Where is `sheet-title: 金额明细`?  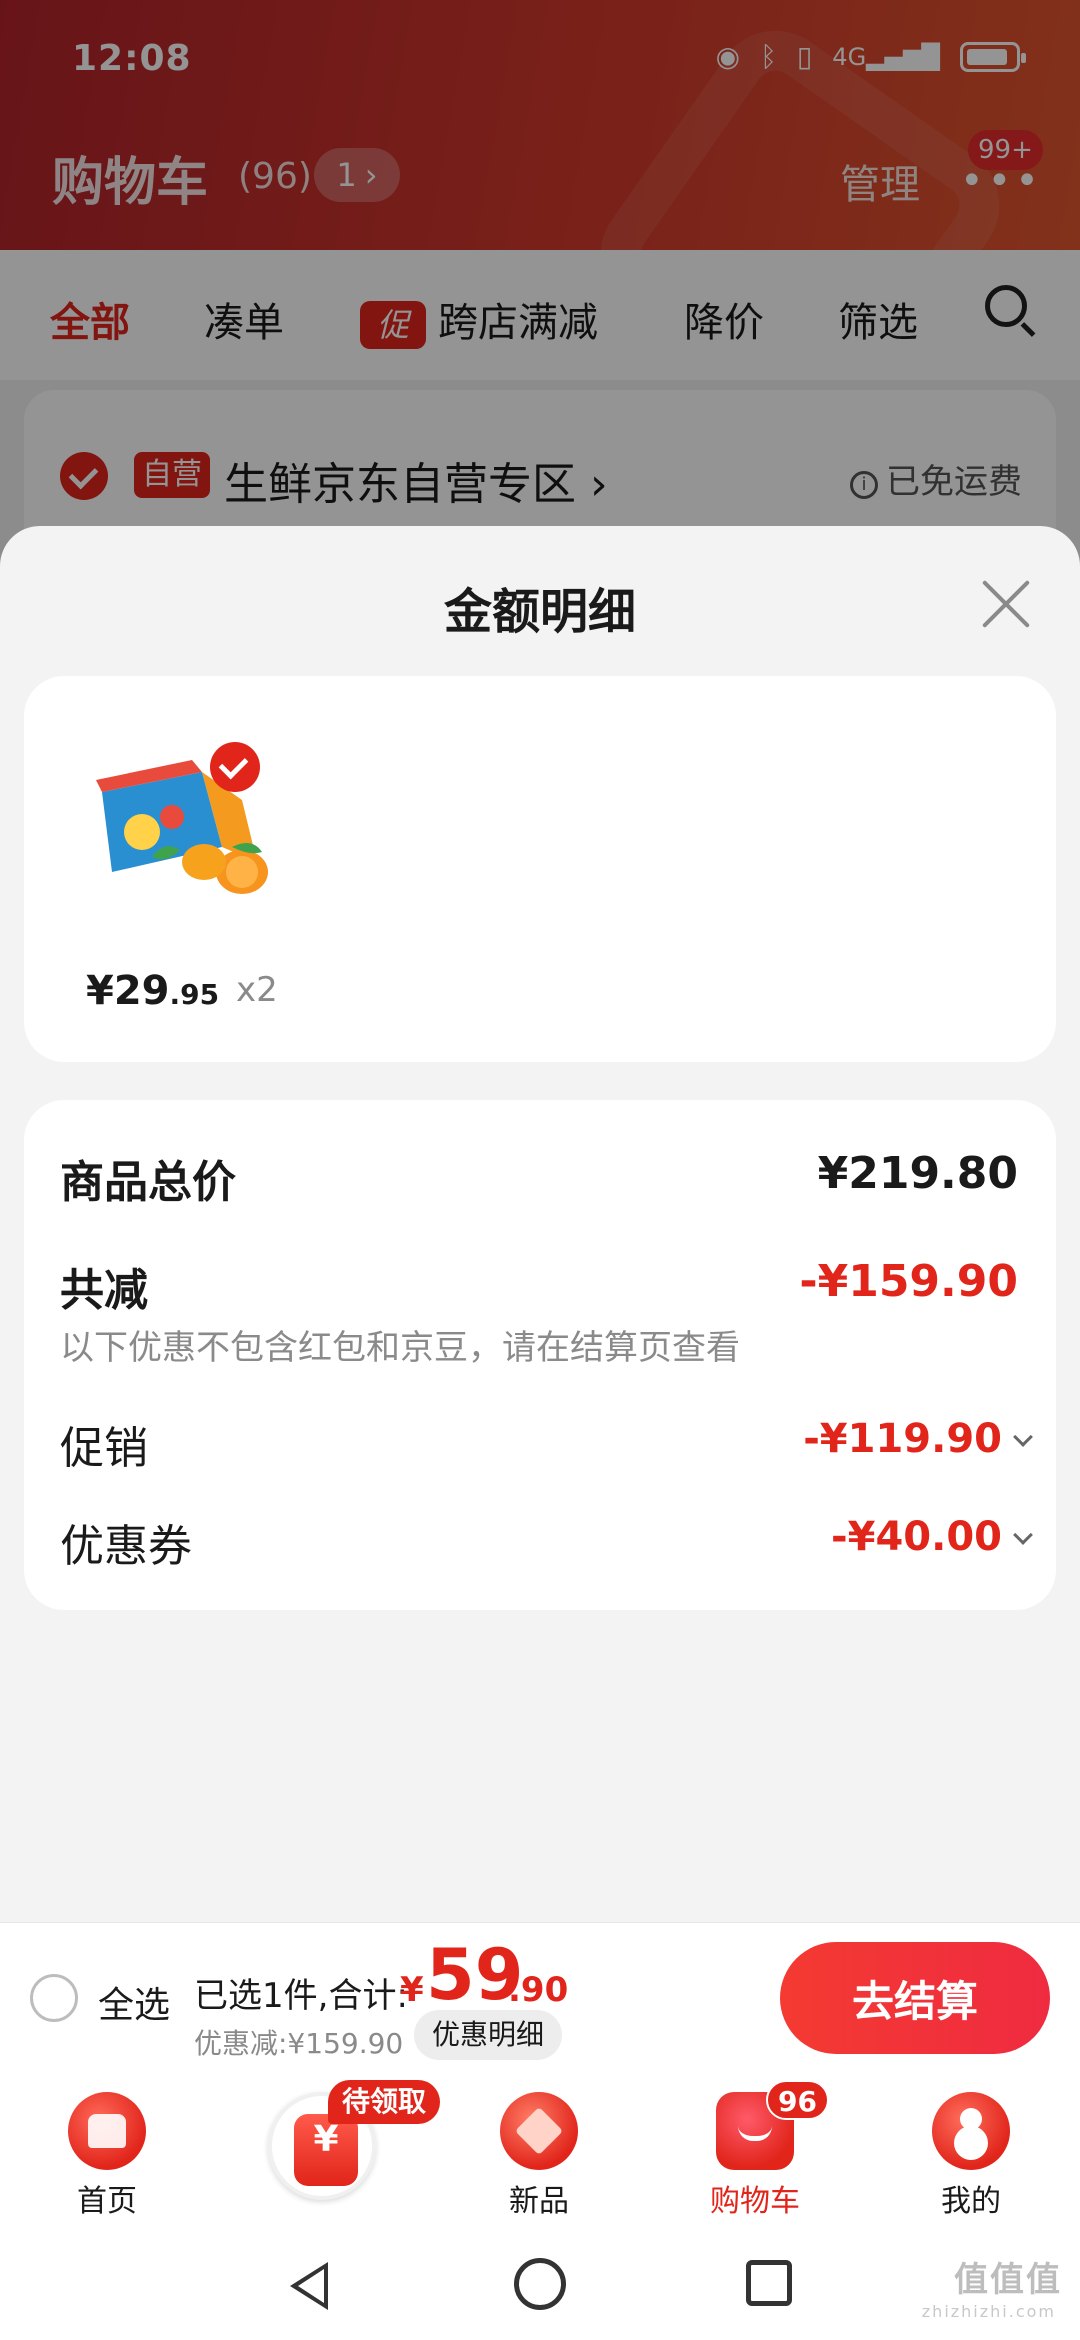
sheet-title: 金额明细 is located at coordinates (539, 612).